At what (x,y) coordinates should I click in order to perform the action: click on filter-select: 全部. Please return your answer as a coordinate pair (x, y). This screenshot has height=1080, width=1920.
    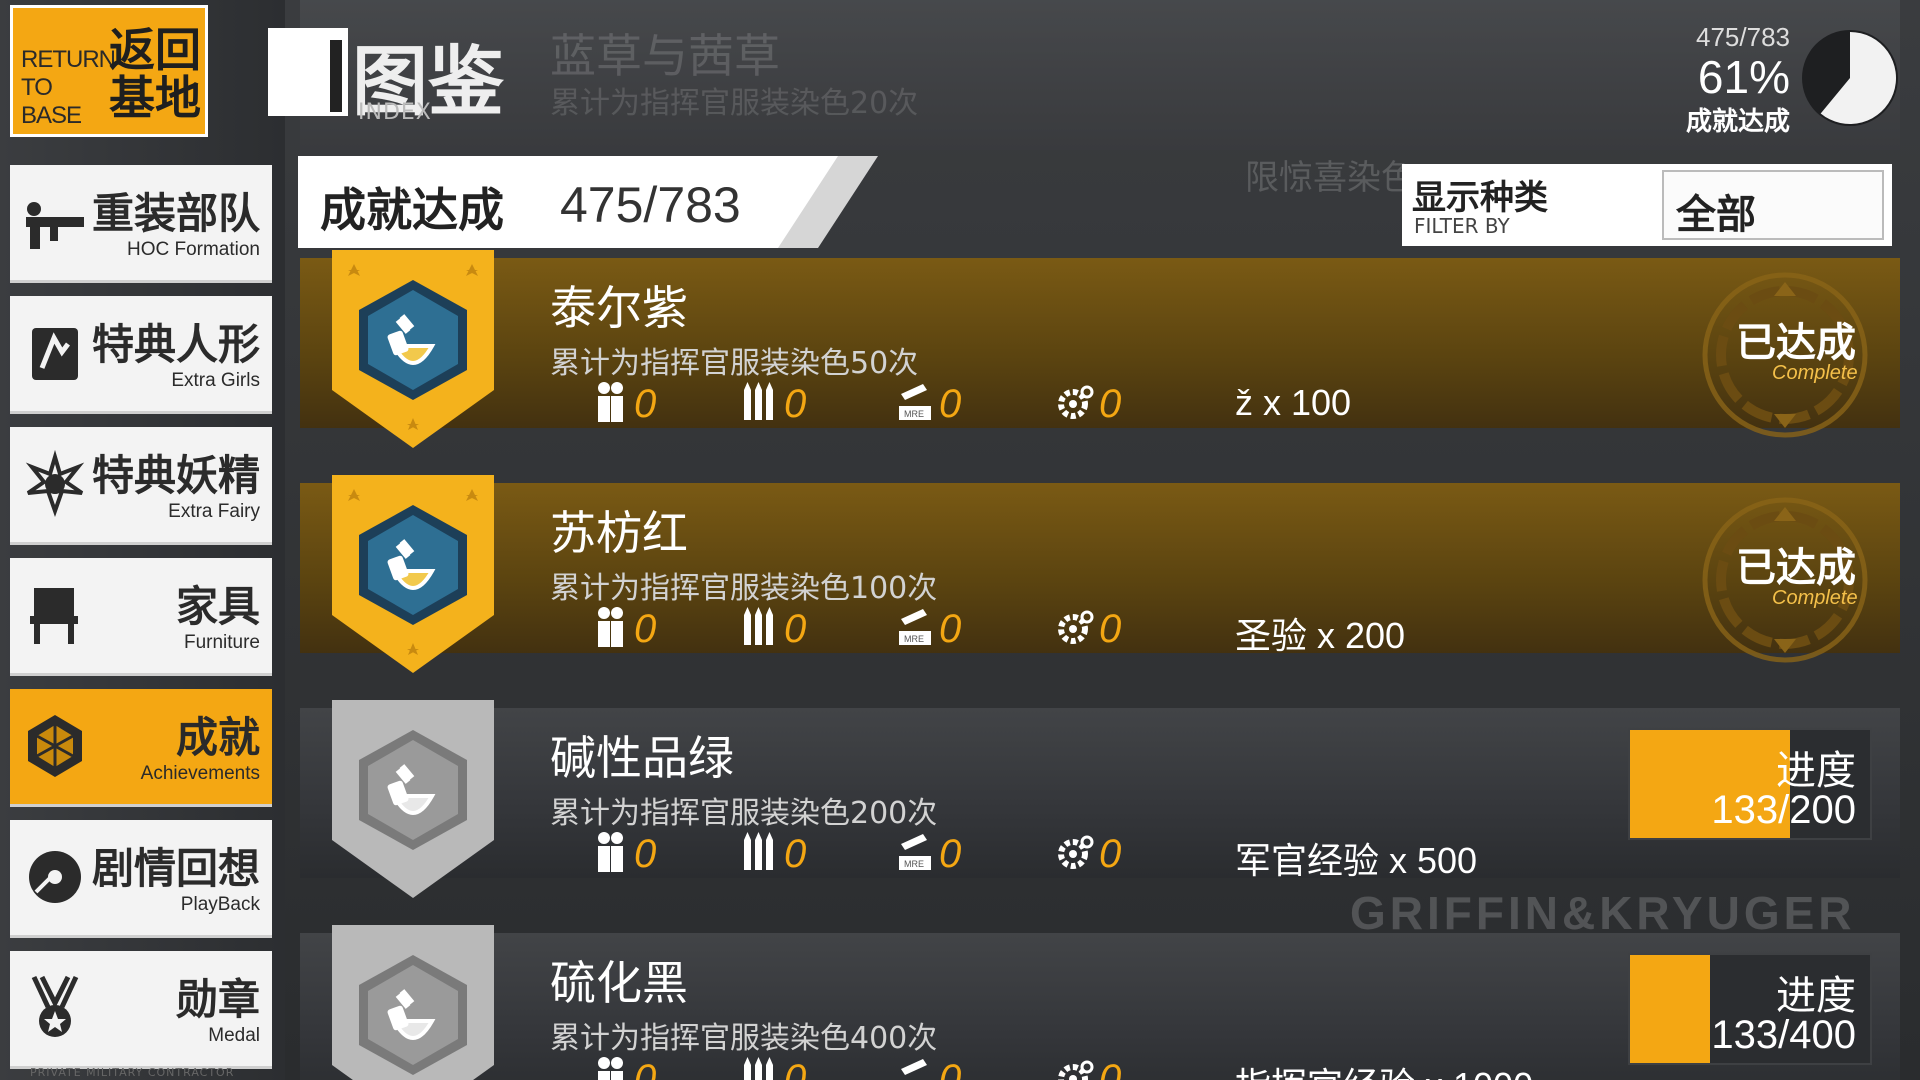
    Looking at the image, I should click on (1773, 205).